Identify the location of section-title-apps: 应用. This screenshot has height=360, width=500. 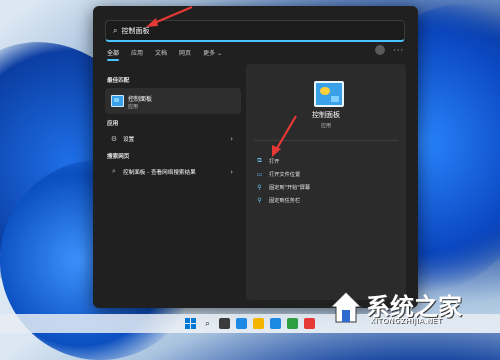
(113, 124).